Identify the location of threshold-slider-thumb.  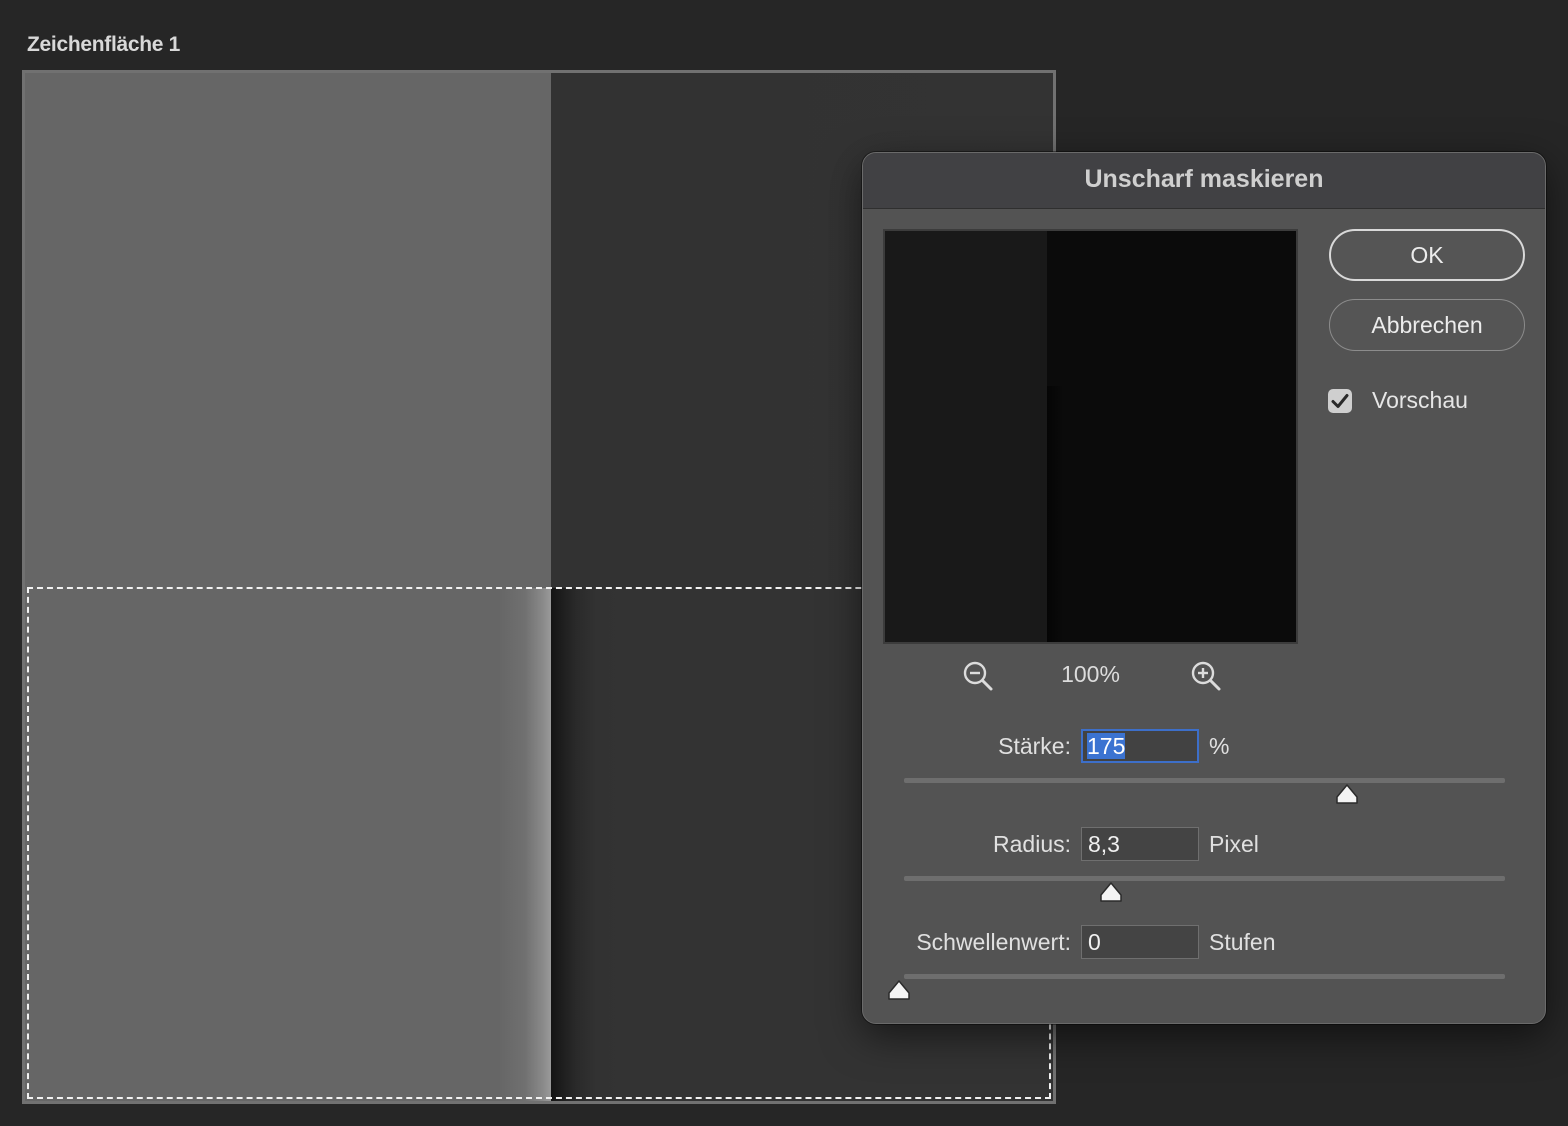
(899, 990).